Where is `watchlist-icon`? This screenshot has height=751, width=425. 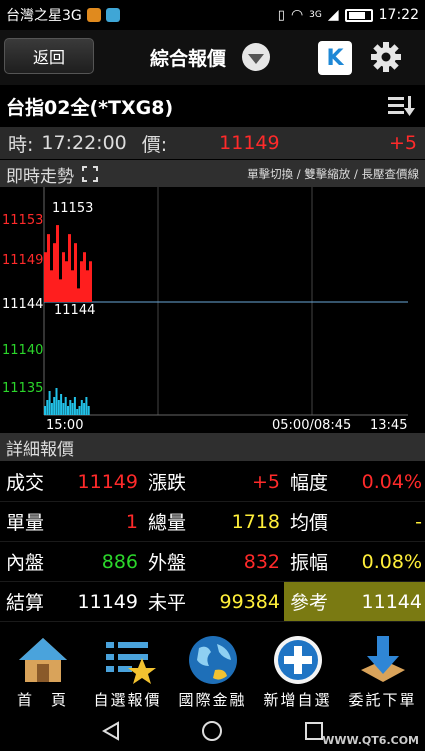
watchlist-icon is located at coordinates (130, 663).